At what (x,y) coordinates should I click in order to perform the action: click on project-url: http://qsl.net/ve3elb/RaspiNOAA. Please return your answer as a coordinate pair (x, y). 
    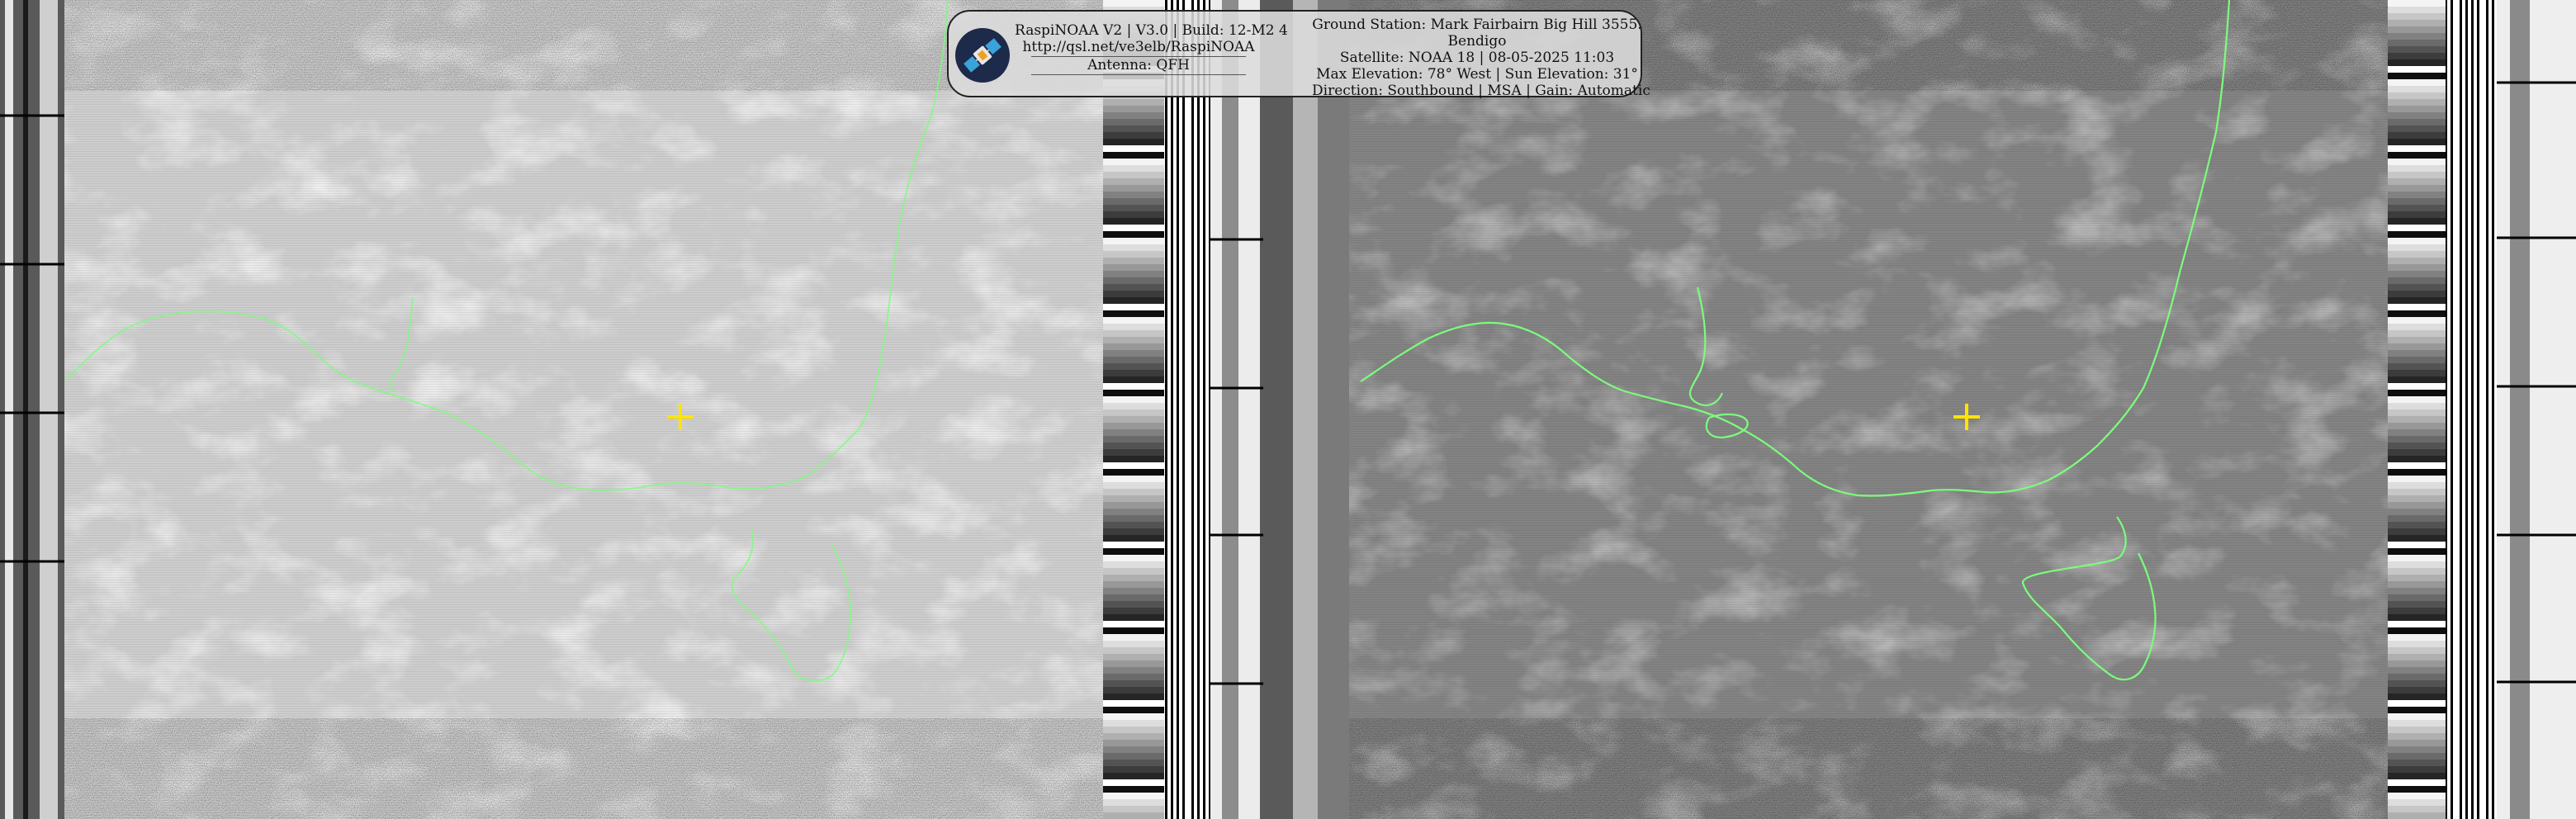
    Looking at the image, I should click on (1138, 47).